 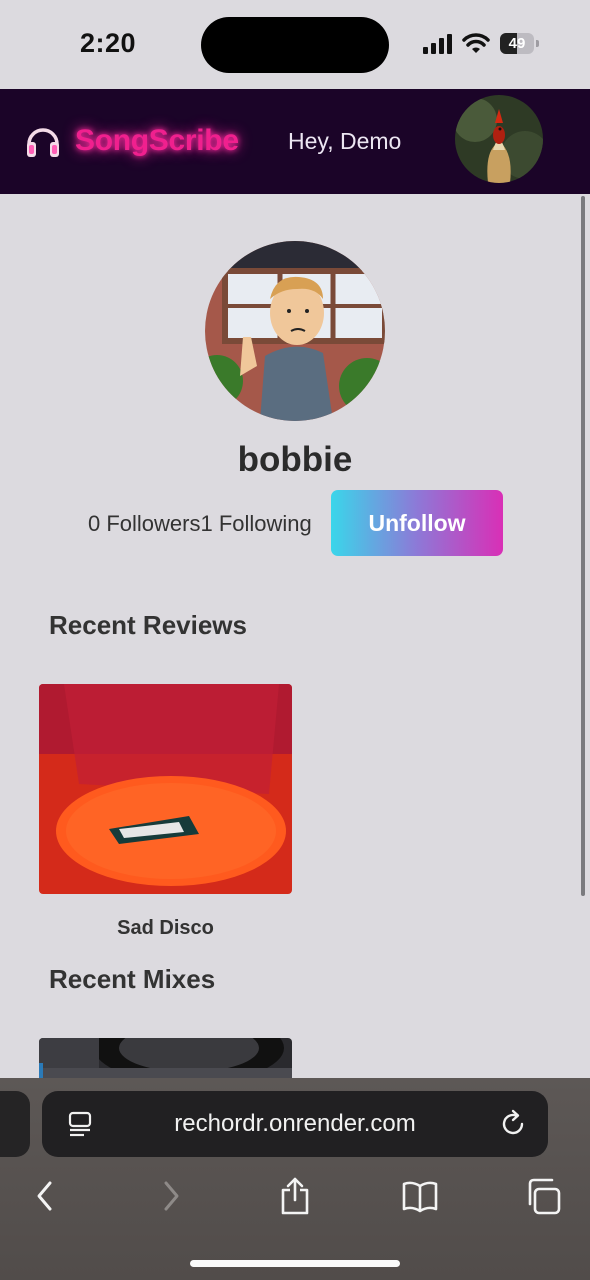 What do you see at coordinates (295, 331) in the screenshot?
I see `profile-avatar` at bounding box center [295, 331].